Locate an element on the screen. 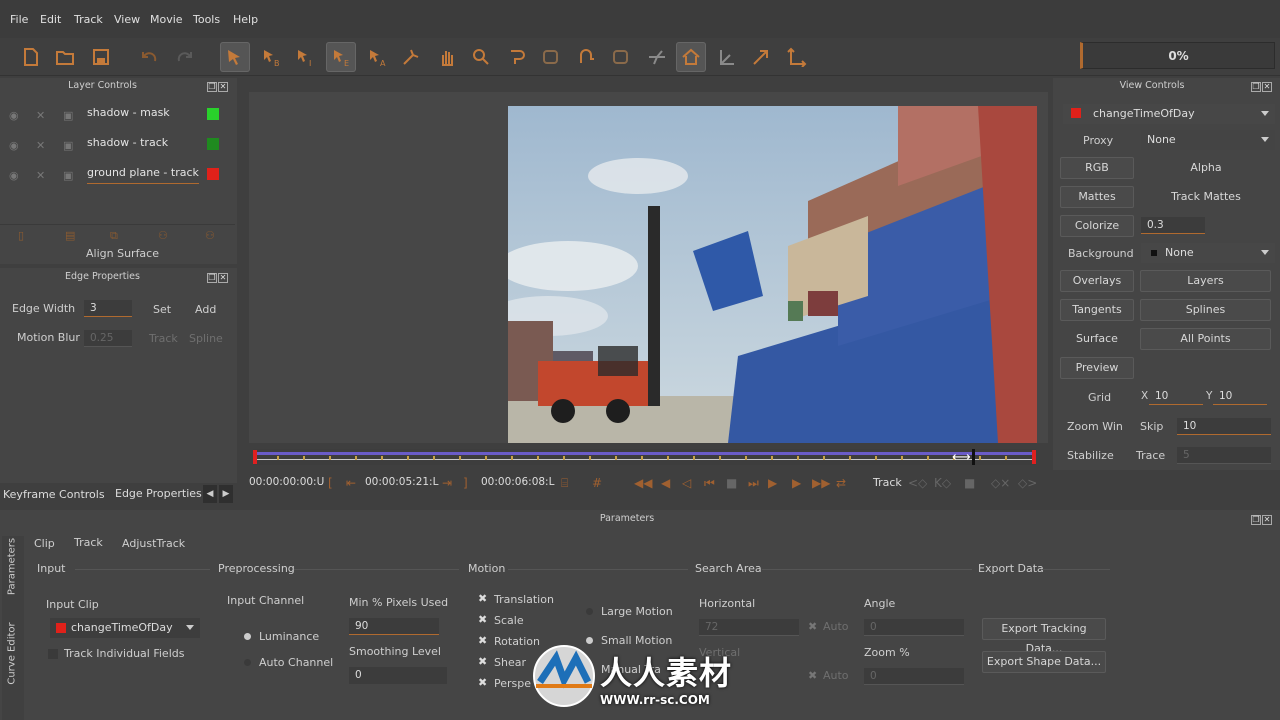  menu-view: View is located at coordinates (127, 19).